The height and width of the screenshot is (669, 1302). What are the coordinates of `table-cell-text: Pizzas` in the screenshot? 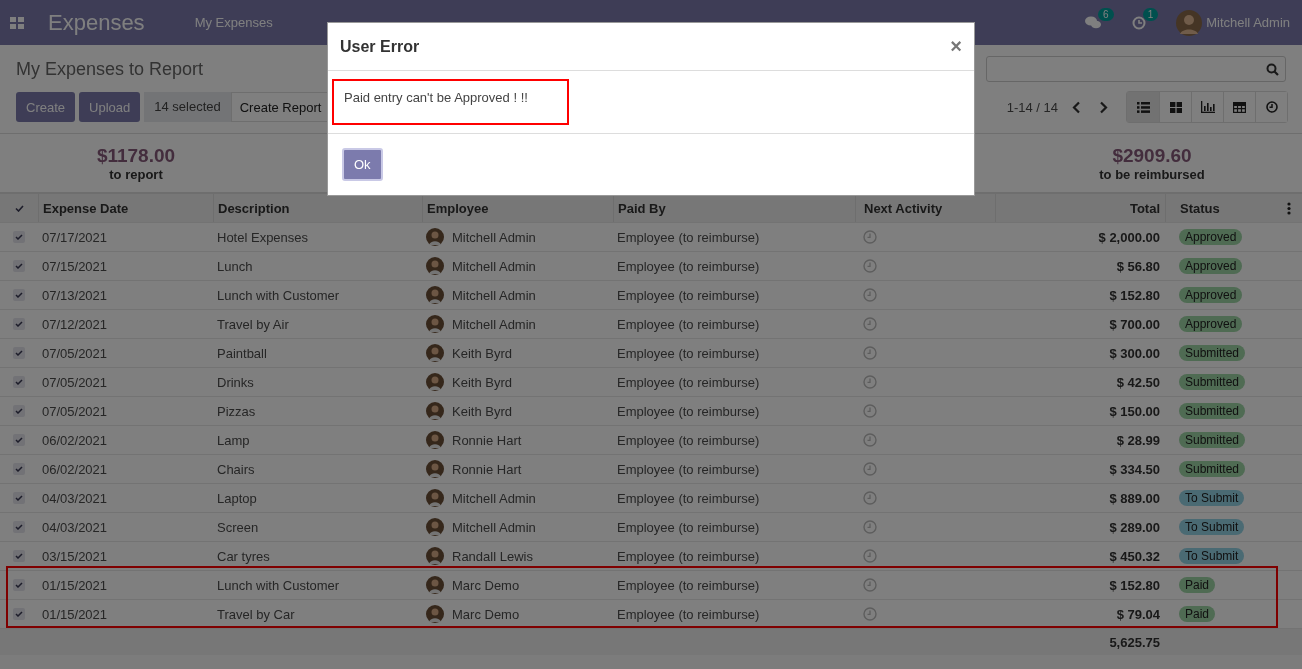 It's located at (236, 411).